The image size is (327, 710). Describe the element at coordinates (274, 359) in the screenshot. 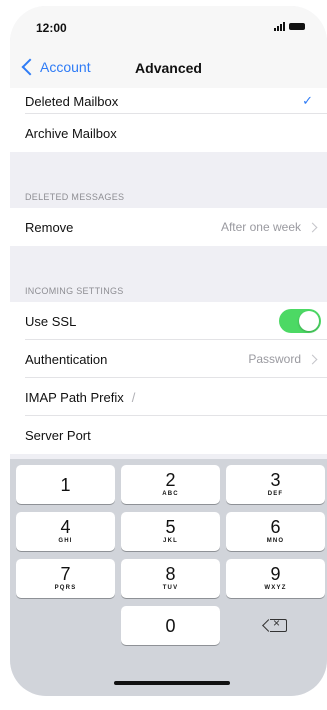

I see `authentication-value: Password` at that location.